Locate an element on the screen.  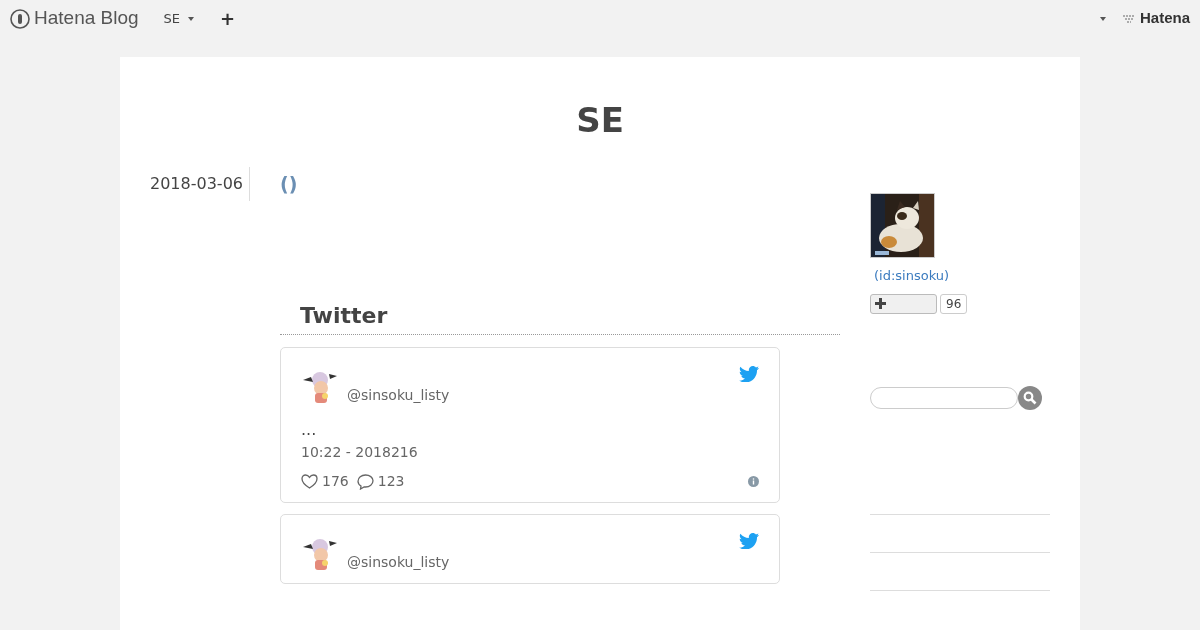
info-icon is located at coordinates (753, 481).